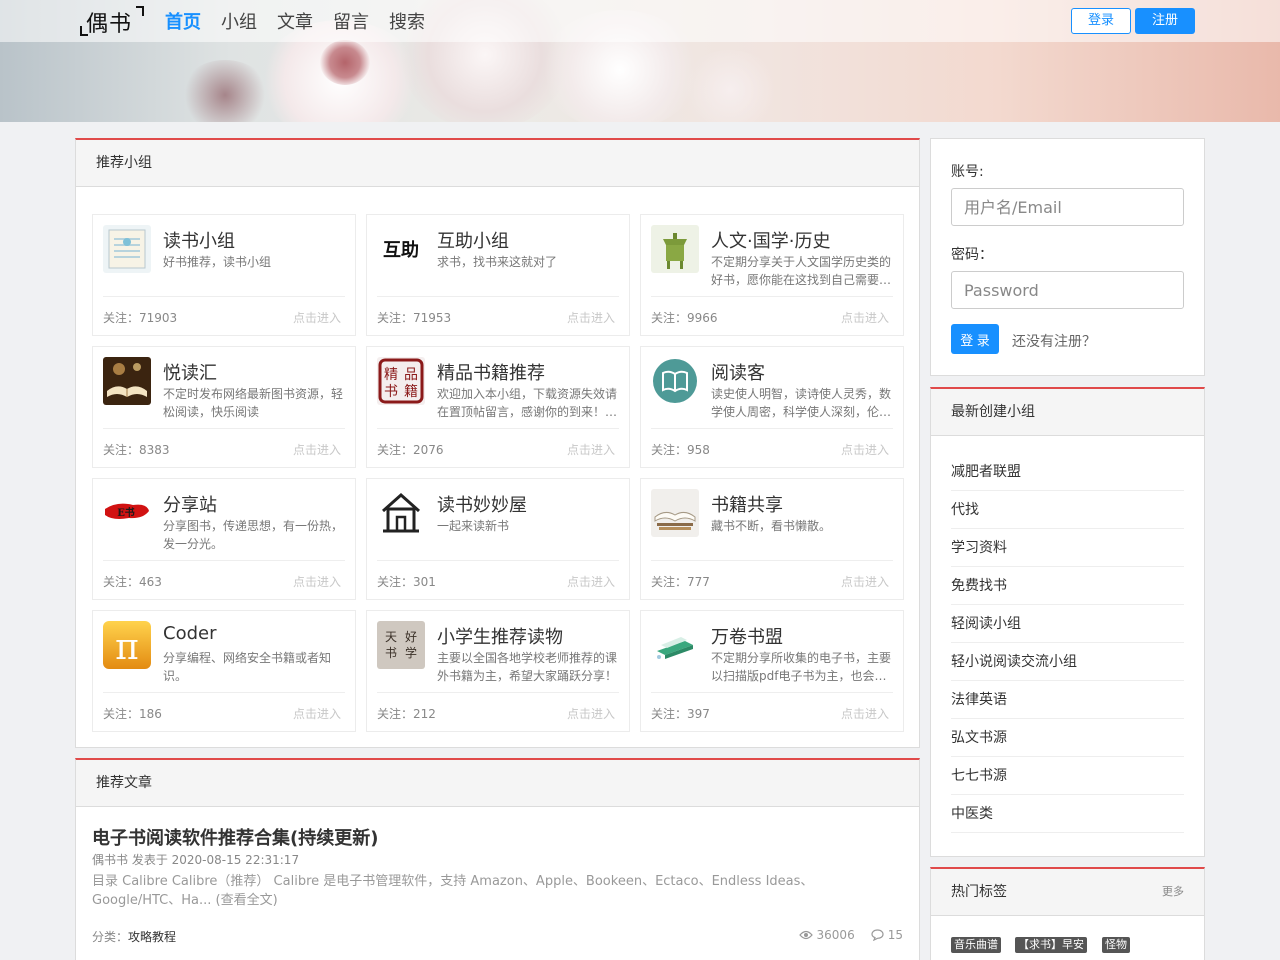 The height and width of the screenshot is (960, 1280). What do you see at coordinates (498, 275) in the screenshot?
I see `group-card: 互助 互助小组 求书，找书来这就对了 关注：71953 点击进入` at bounding box center [498, 275].